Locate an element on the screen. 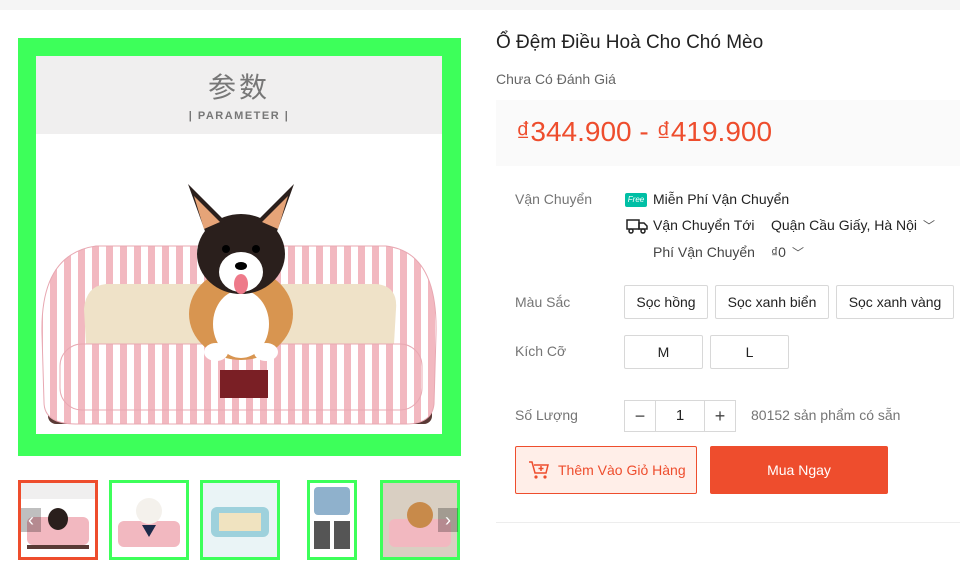 Image resolution: width=960 pixels, height=579 pixels. size-option-m: M is located at coordinates (663, 352).